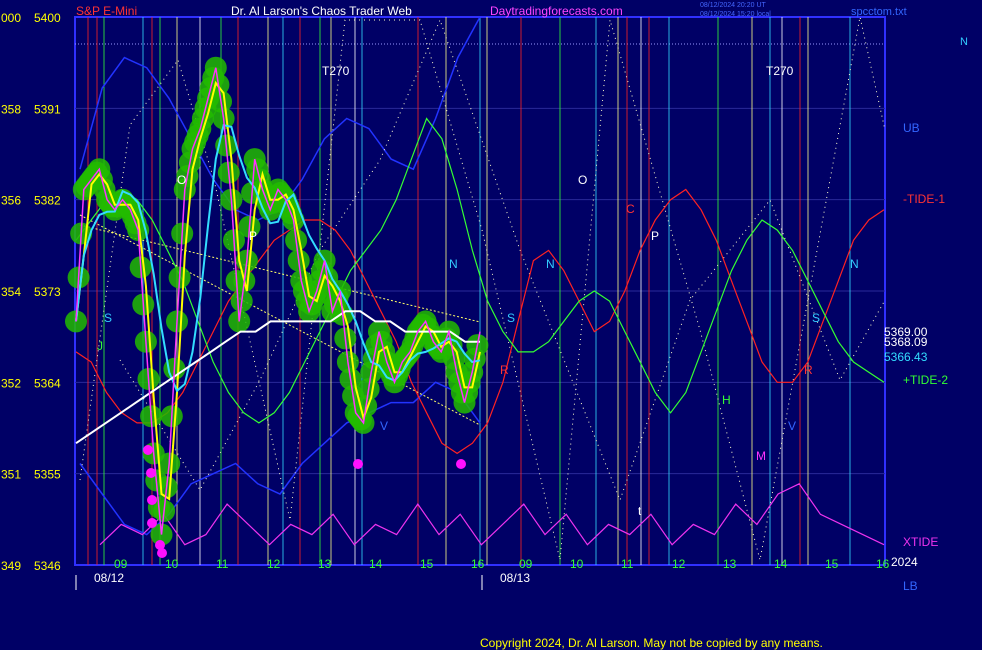 Image resolution: width=982 pixels, height=650 pixels. I want to click on x-tick-hour-day2: 16, so click(883, 564).